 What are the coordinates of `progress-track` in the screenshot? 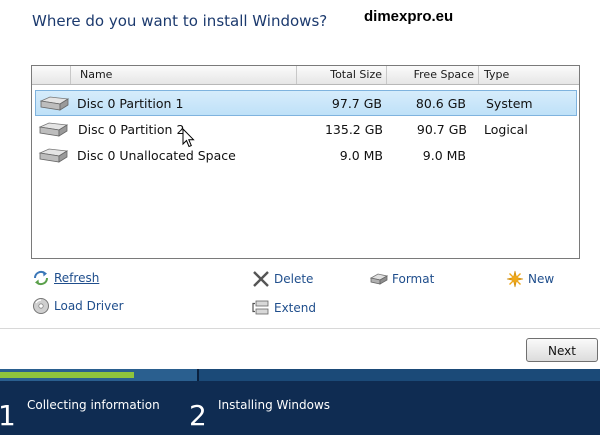 It's located at (300, 375).